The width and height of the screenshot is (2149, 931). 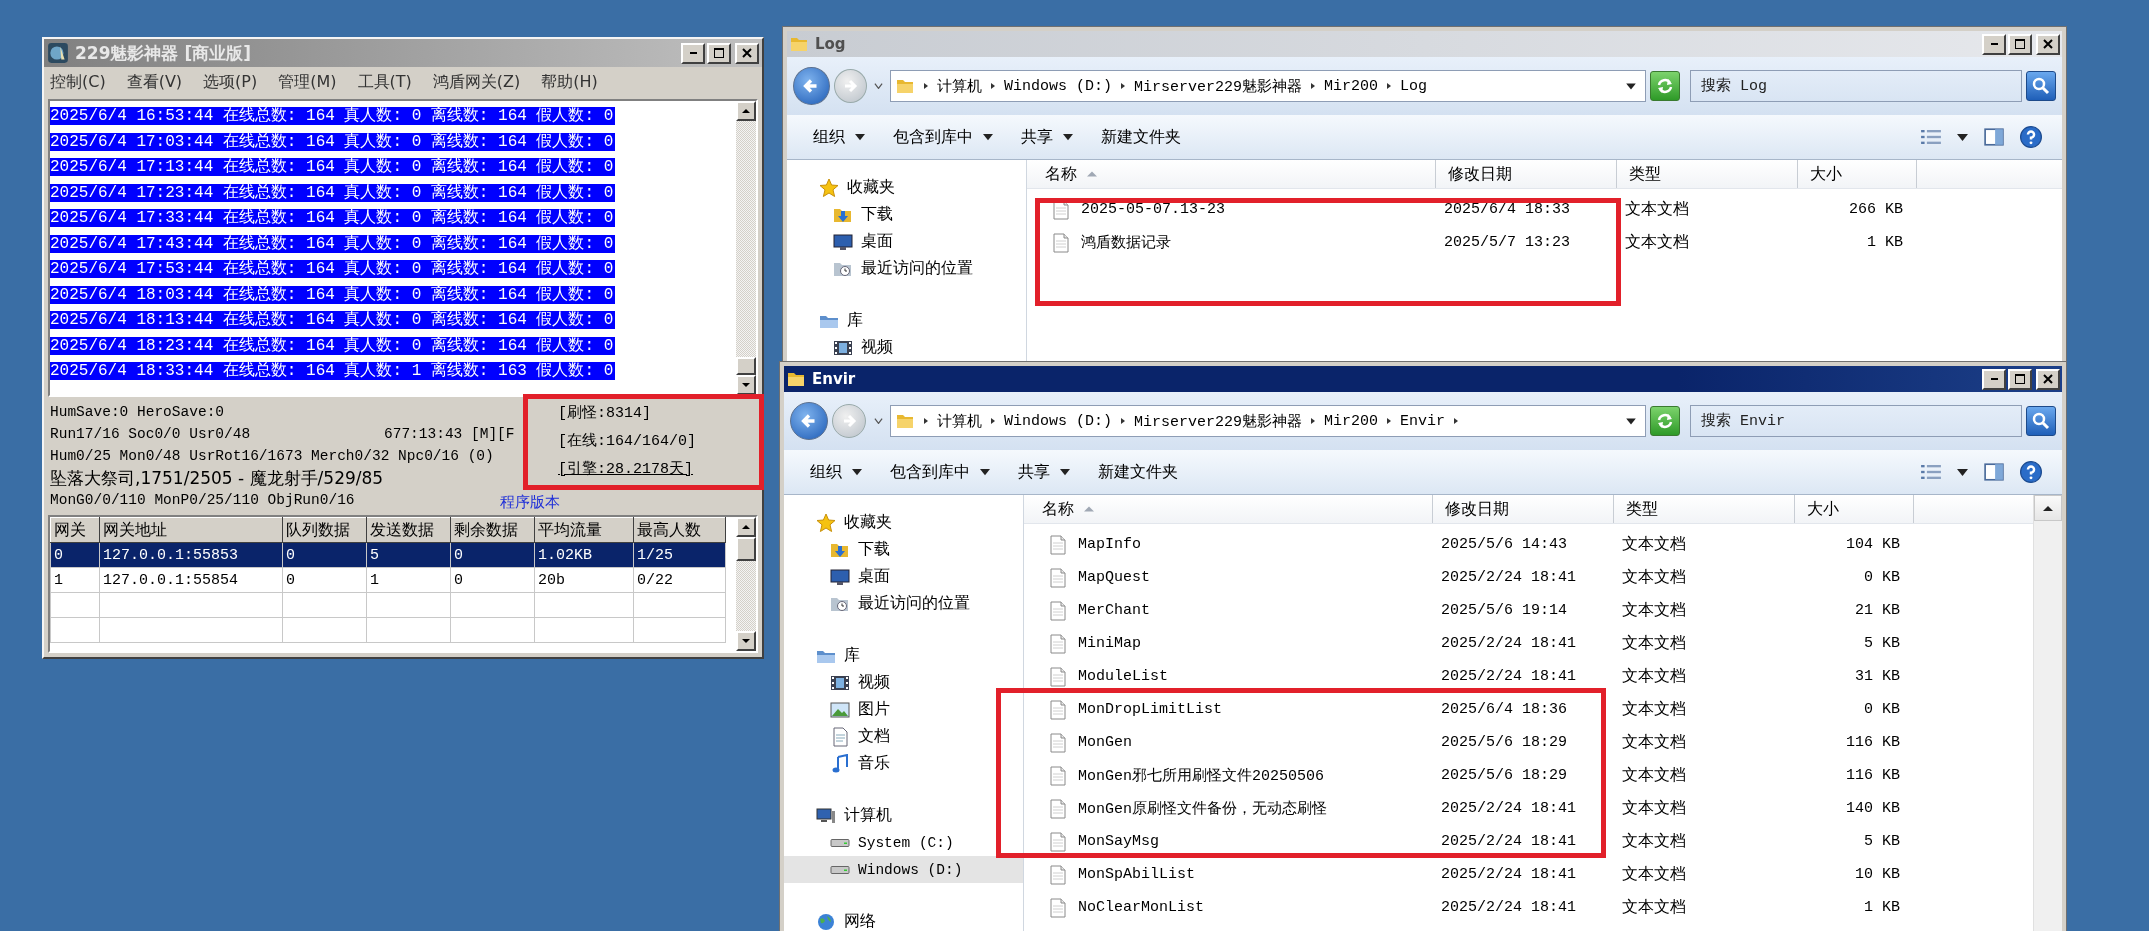 I want to click on column-header: 最高人数, so click(x=679, y=530).